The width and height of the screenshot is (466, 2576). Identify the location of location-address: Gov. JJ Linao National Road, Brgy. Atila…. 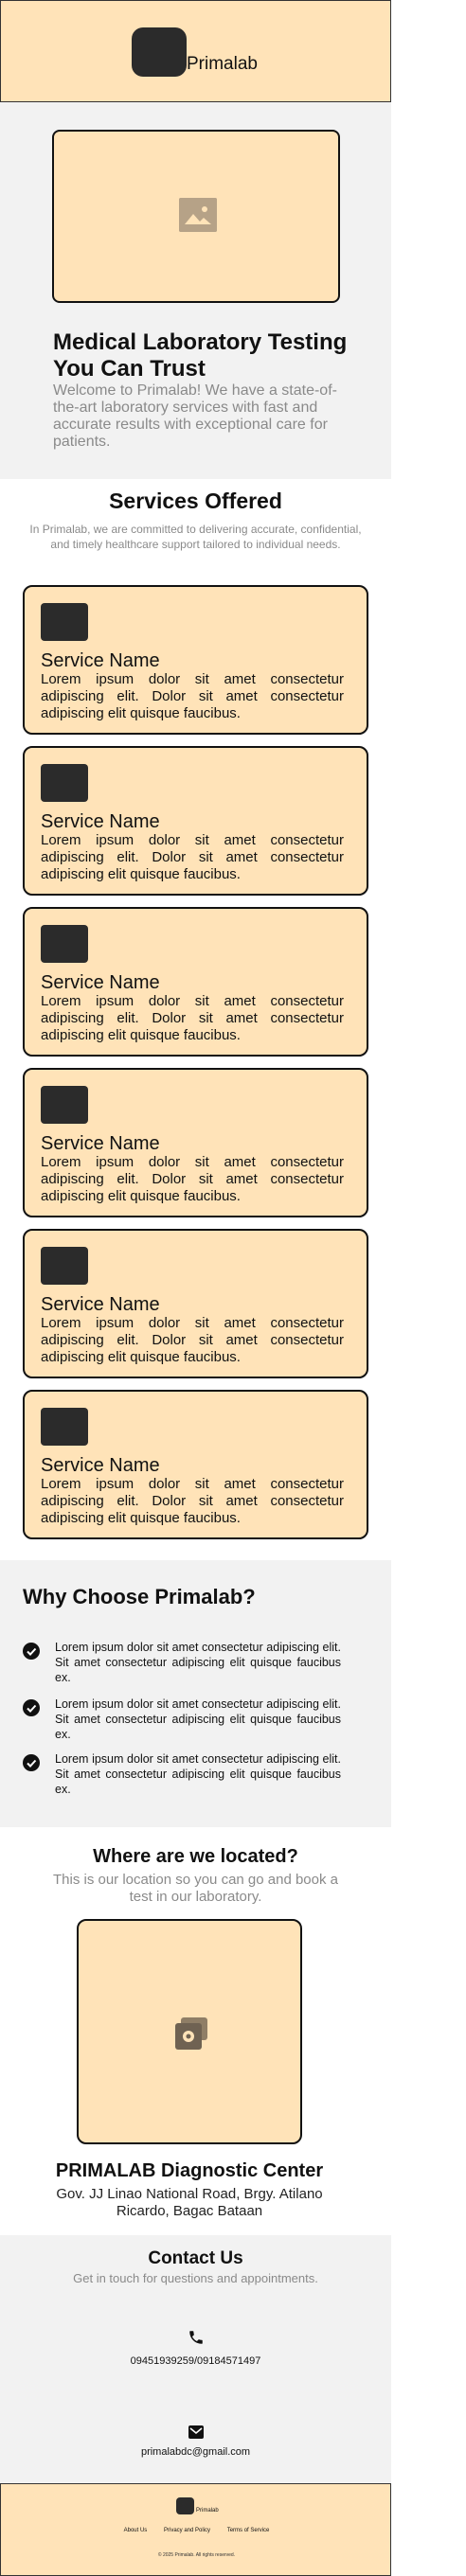
(189, 2202).